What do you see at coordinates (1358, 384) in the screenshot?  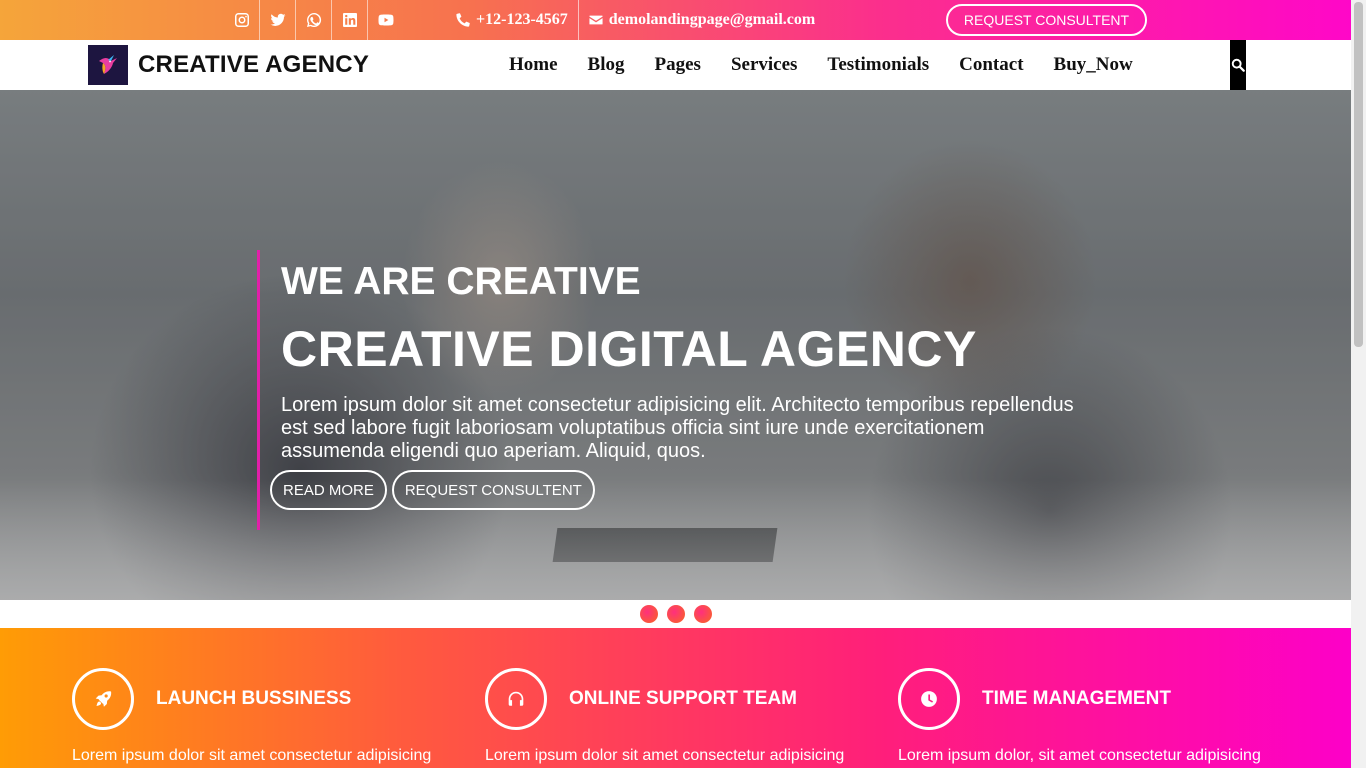 I see `page-scrollbar` at bounding box center [1358, 384].